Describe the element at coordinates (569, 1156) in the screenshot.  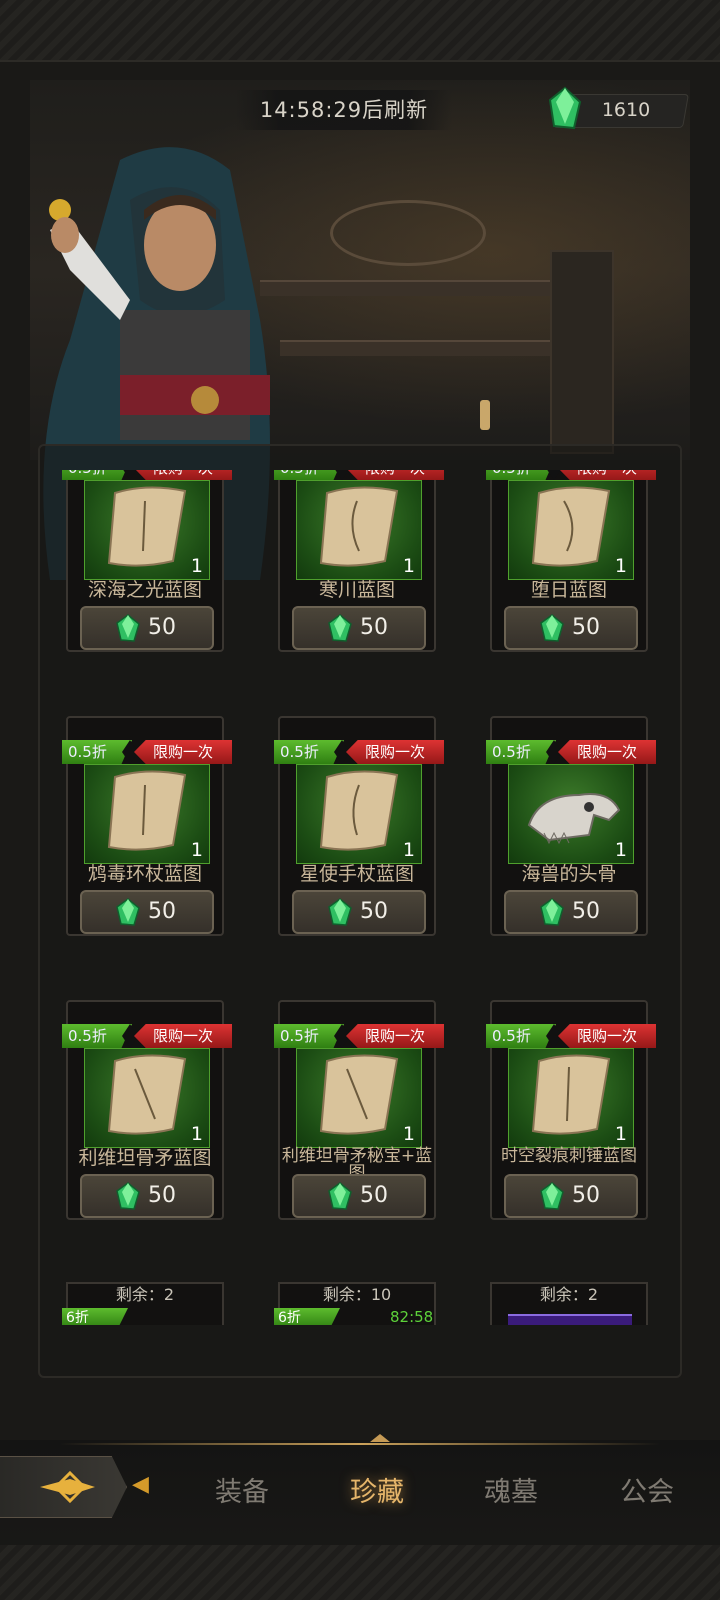
I see `item-name: 时空裂痕刺锤蓝图` at that location.